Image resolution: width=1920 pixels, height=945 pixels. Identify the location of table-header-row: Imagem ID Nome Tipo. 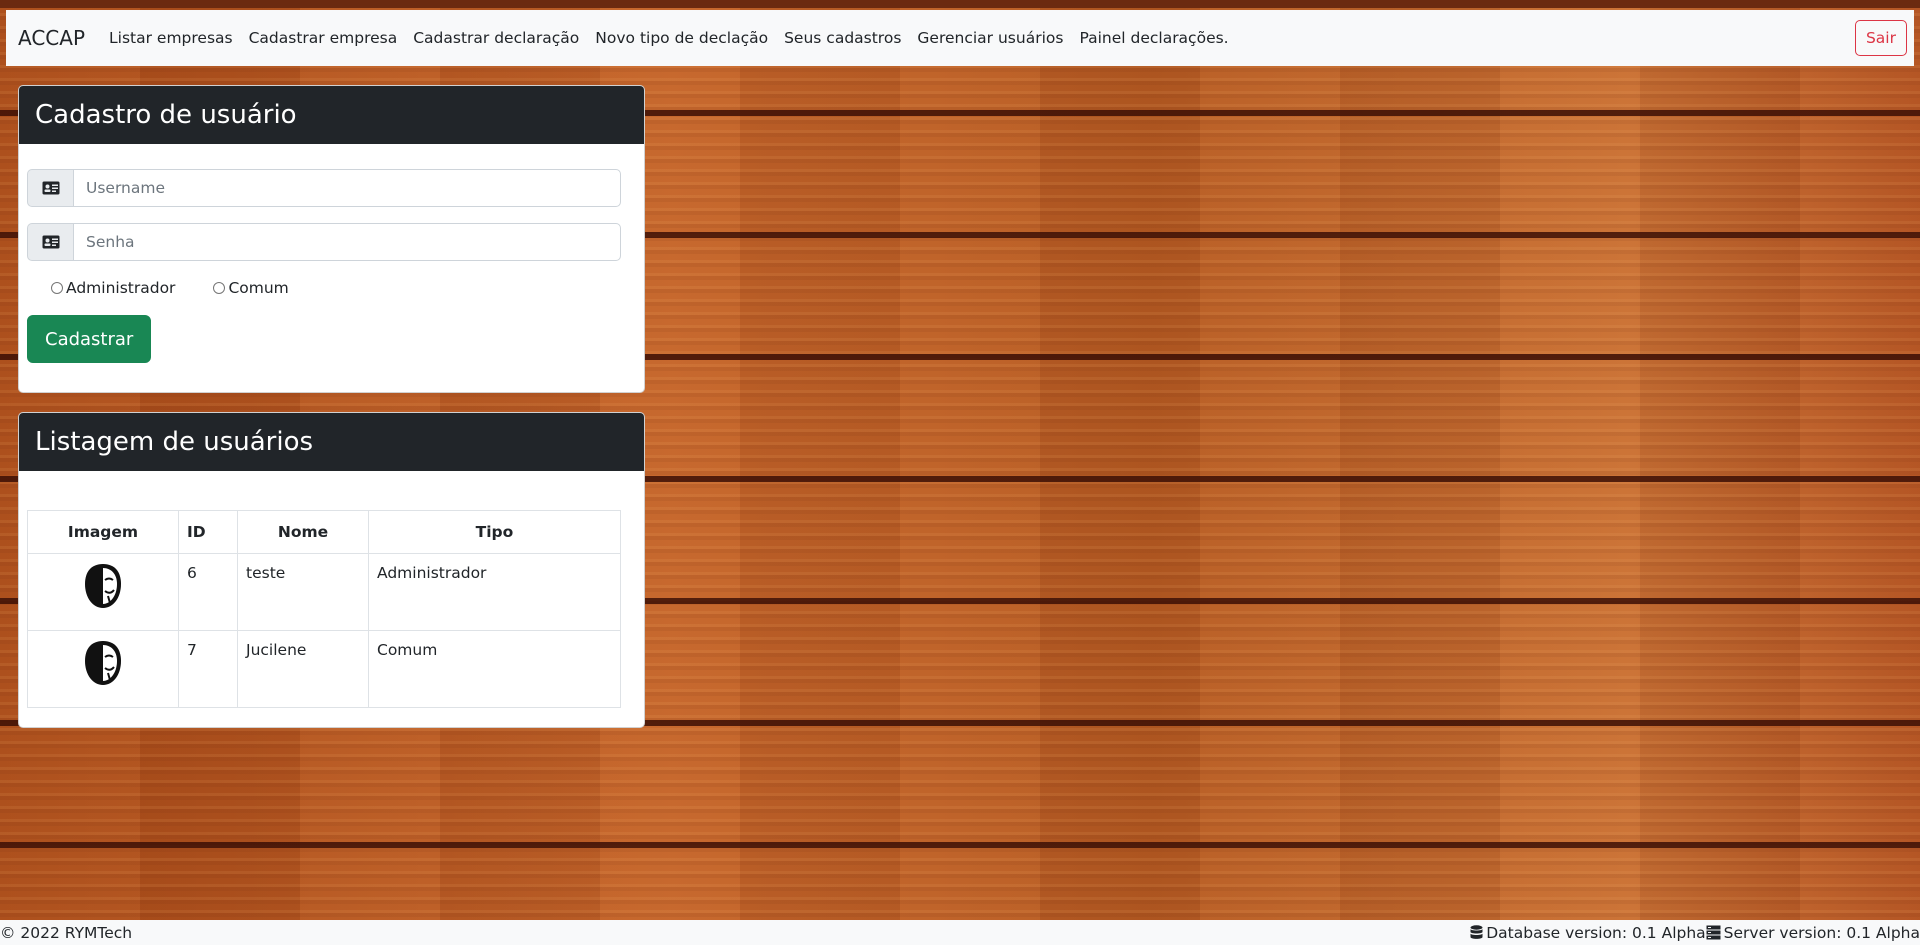
(324, 532).